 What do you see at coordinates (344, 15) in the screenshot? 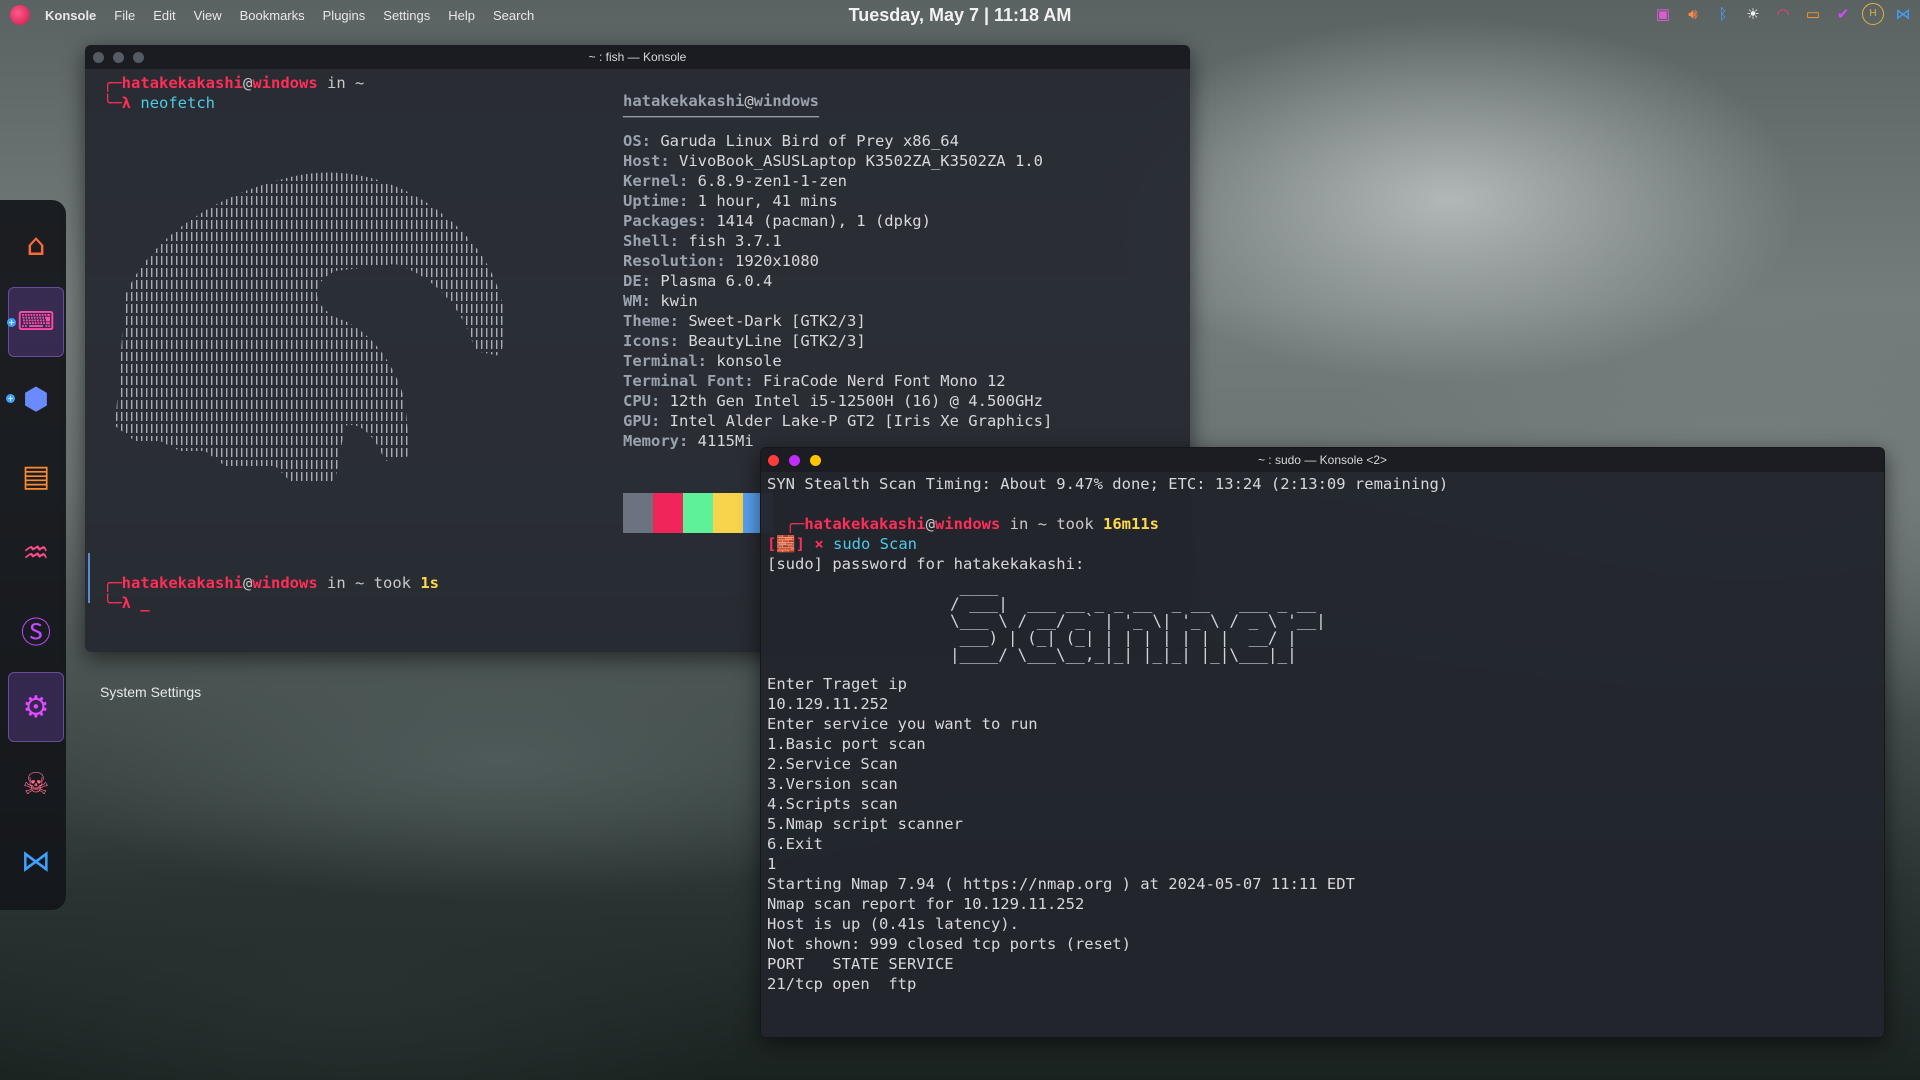
I see `menu-plugins: Plugins` at bounding box center [344, 15].